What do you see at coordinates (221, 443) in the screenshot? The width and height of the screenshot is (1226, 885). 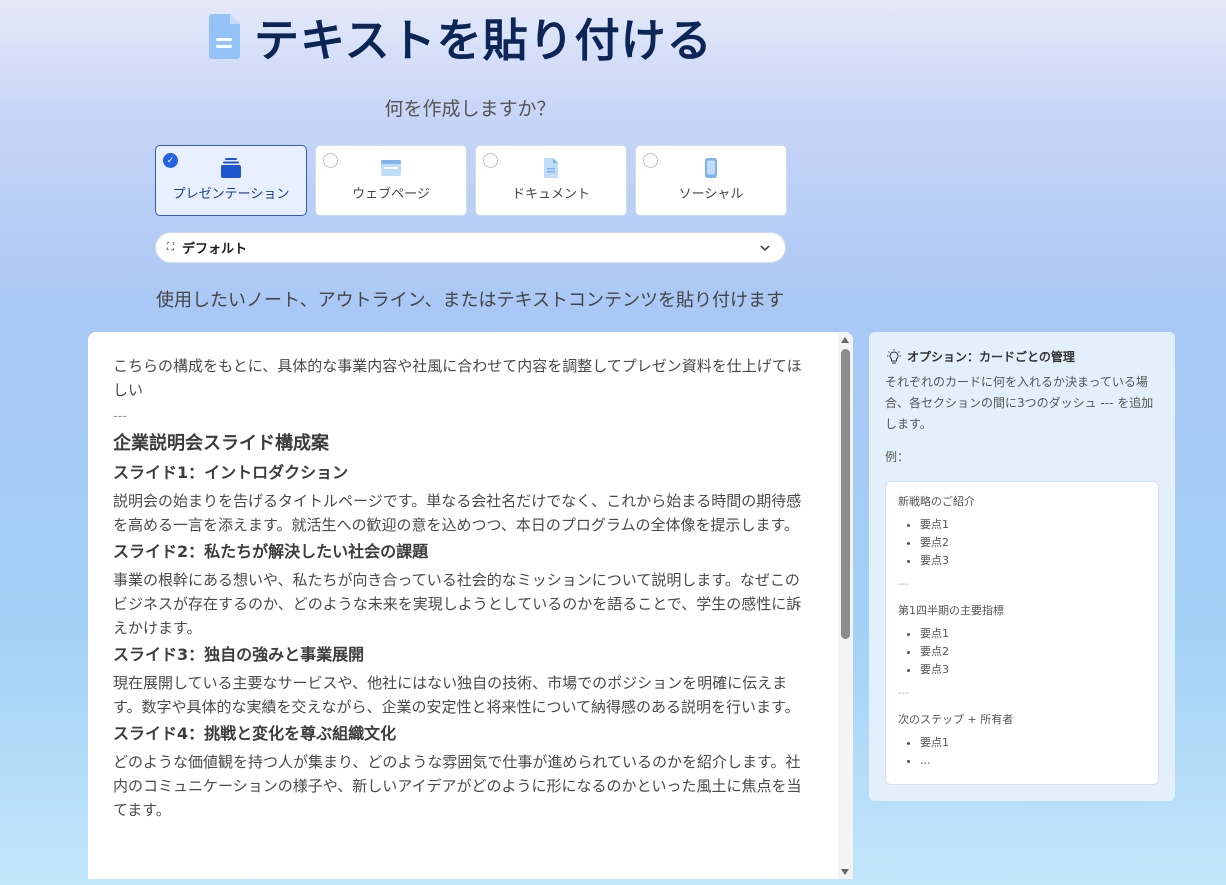 I see `editor-heading: 企業説明会スライド構成案` at bounding box center [221, 443].